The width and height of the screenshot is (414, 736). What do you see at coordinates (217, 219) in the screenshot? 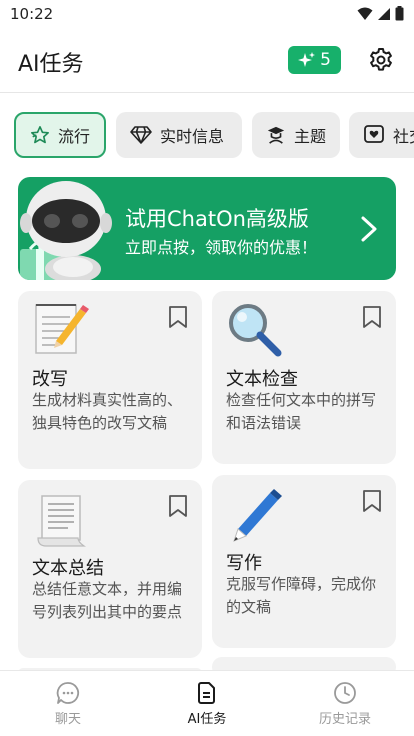
I see `promo-title: 试用ChatOn高级版` at bounding box center [217, 219].